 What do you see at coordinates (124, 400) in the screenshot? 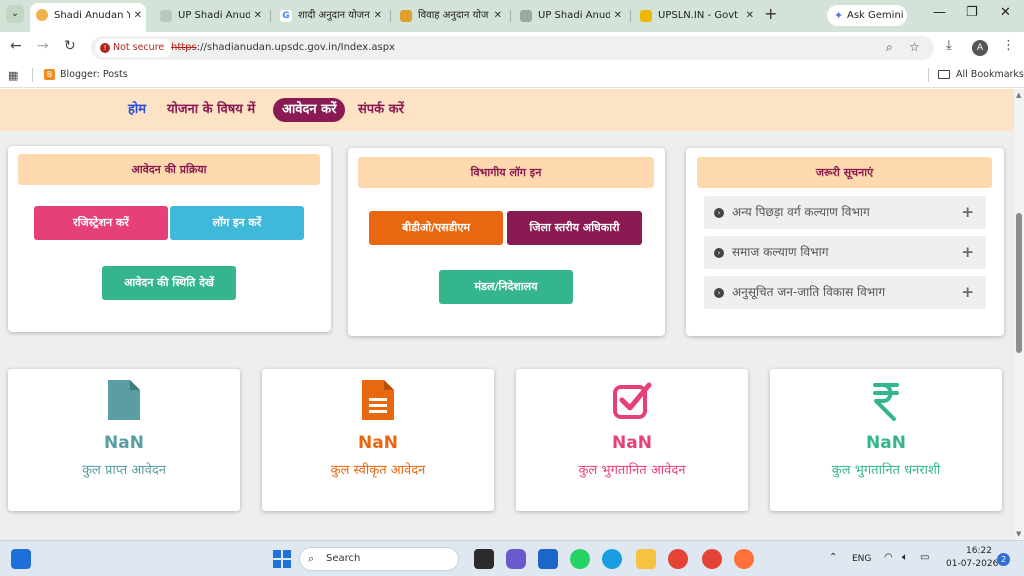
I see `document-icon` at bounding box center [124, 400].